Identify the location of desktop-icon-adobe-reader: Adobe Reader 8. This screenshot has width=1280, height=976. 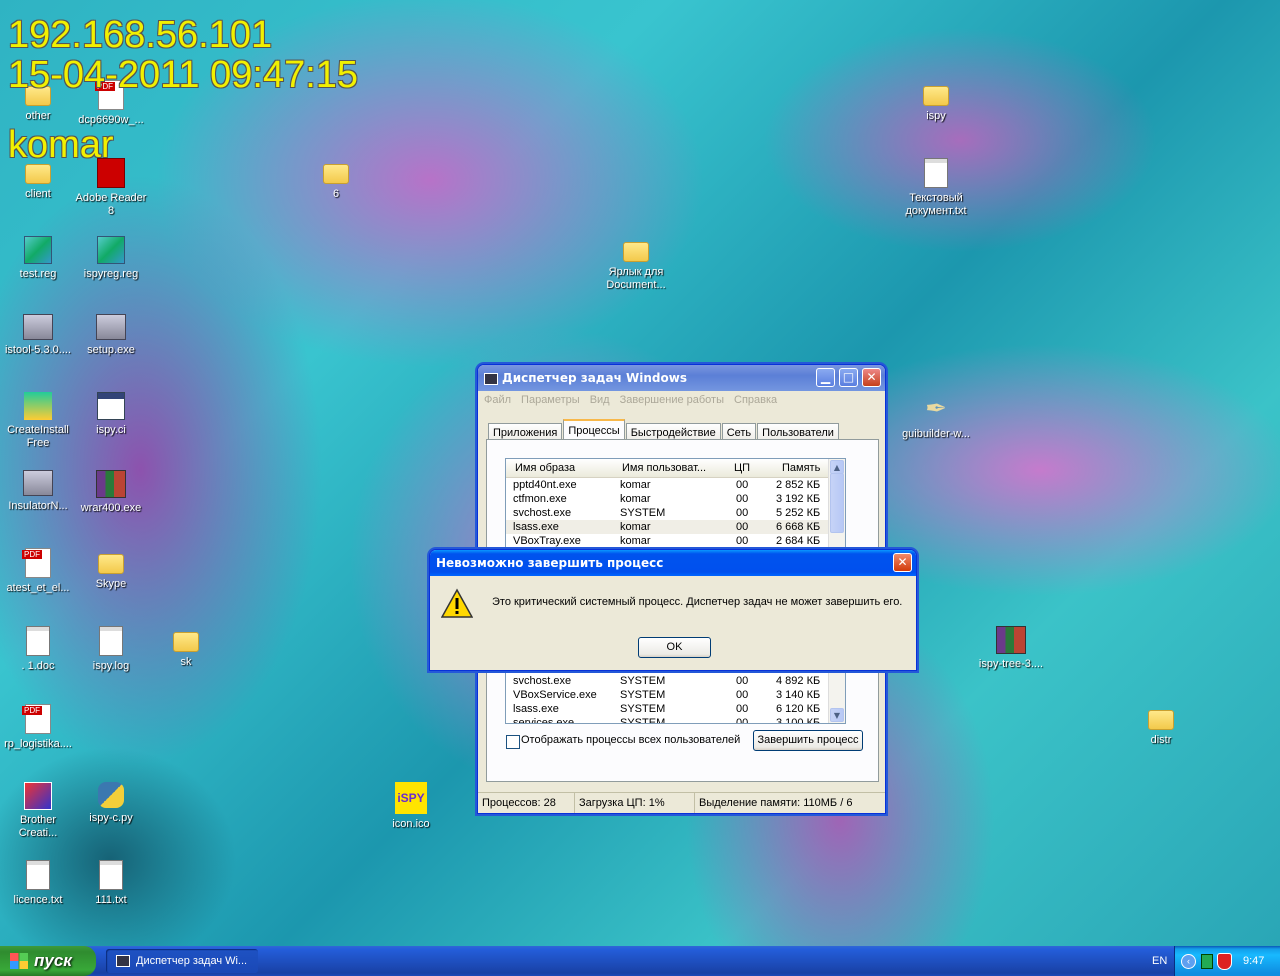
(111, 188).